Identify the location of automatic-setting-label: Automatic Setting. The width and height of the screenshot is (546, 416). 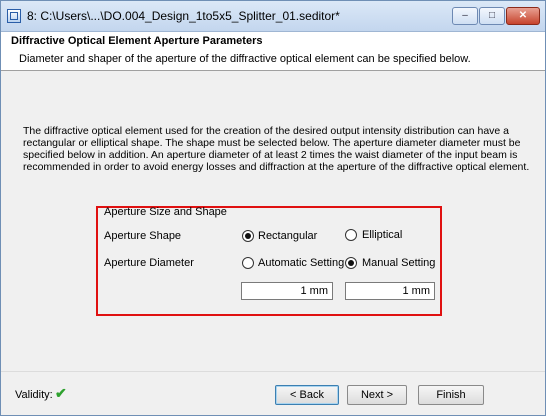
(301, 263).